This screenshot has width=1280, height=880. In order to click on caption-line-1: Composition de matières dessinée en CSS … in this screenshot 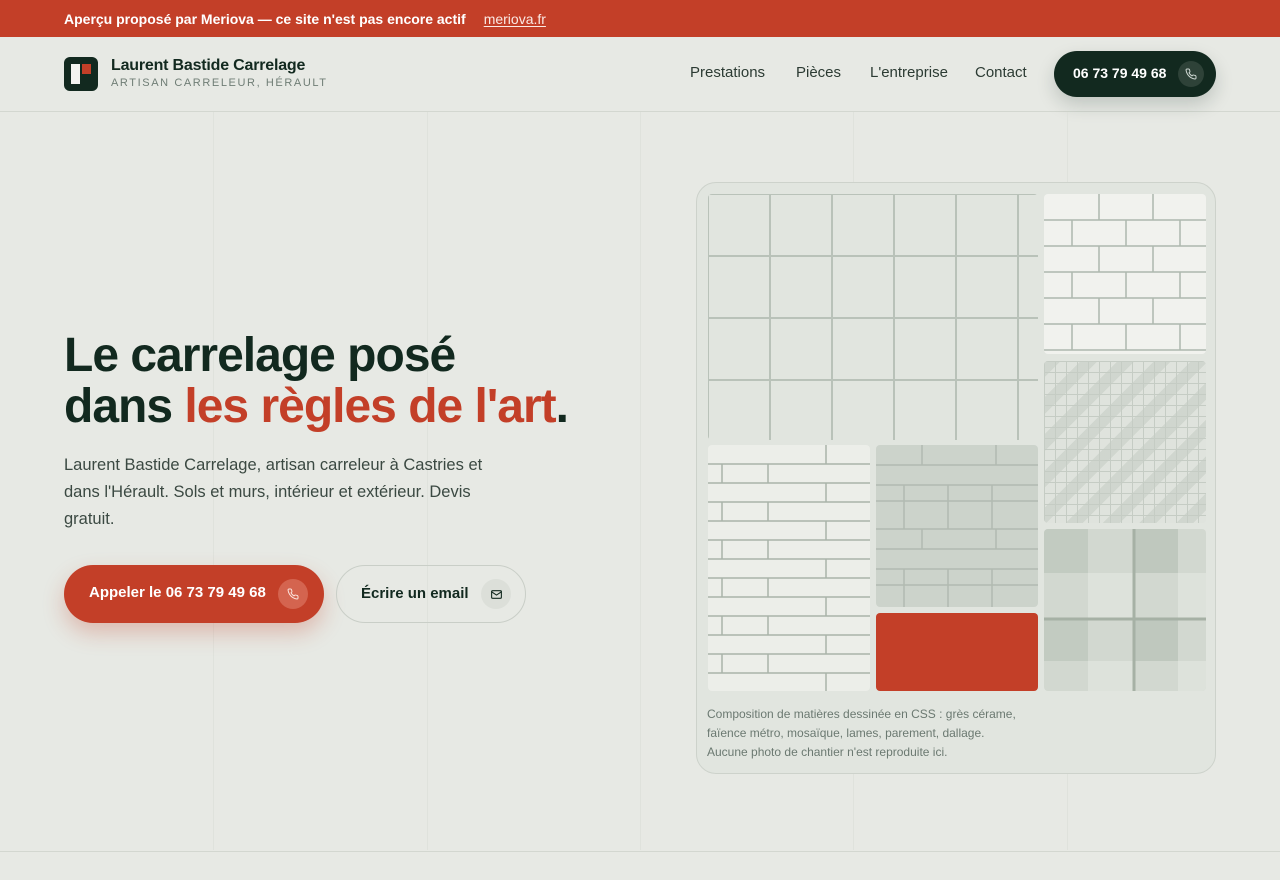, I will do `click(861, 714)`.